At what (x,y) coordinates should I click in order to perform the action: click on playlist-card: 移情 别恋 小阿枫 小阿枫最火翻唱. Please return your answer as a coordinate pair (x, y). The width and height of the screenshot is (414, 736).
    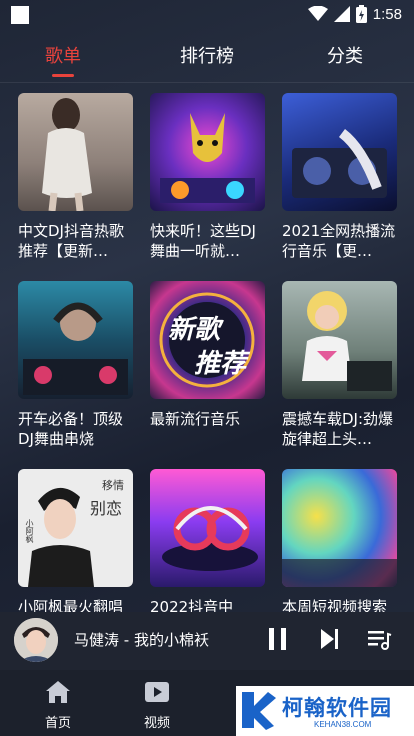
    Looking at the image, I should click on (75, 541).